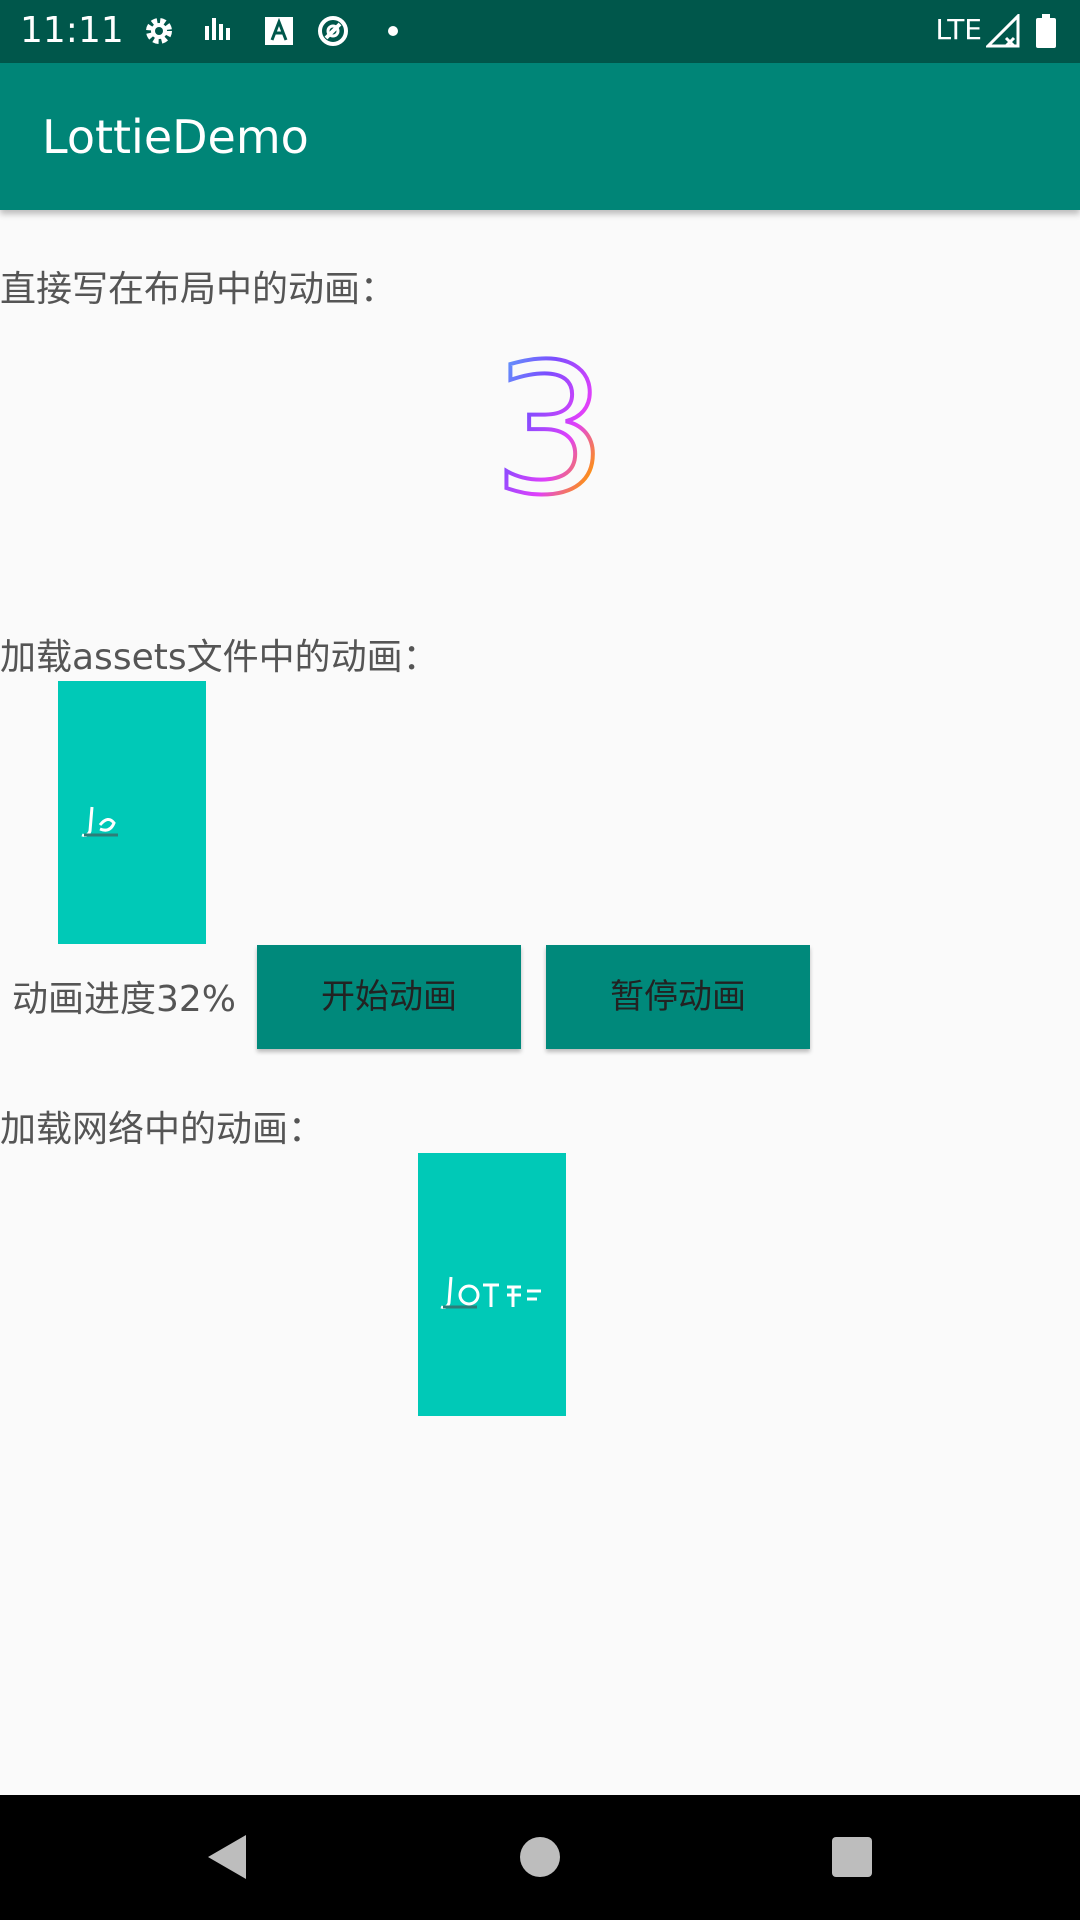 The height and width of the screenshot is (1920, 1080). I want to click on status-time: 11:11, so click(72, 30).